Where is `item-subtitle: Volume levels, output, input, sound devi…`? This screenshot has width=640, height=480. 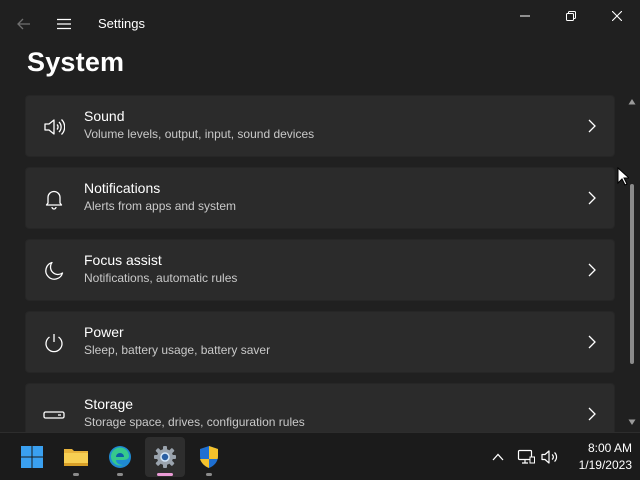
item-subtitle: Volume levels, output, input, sound devi… is located at coordinates (199, 134).